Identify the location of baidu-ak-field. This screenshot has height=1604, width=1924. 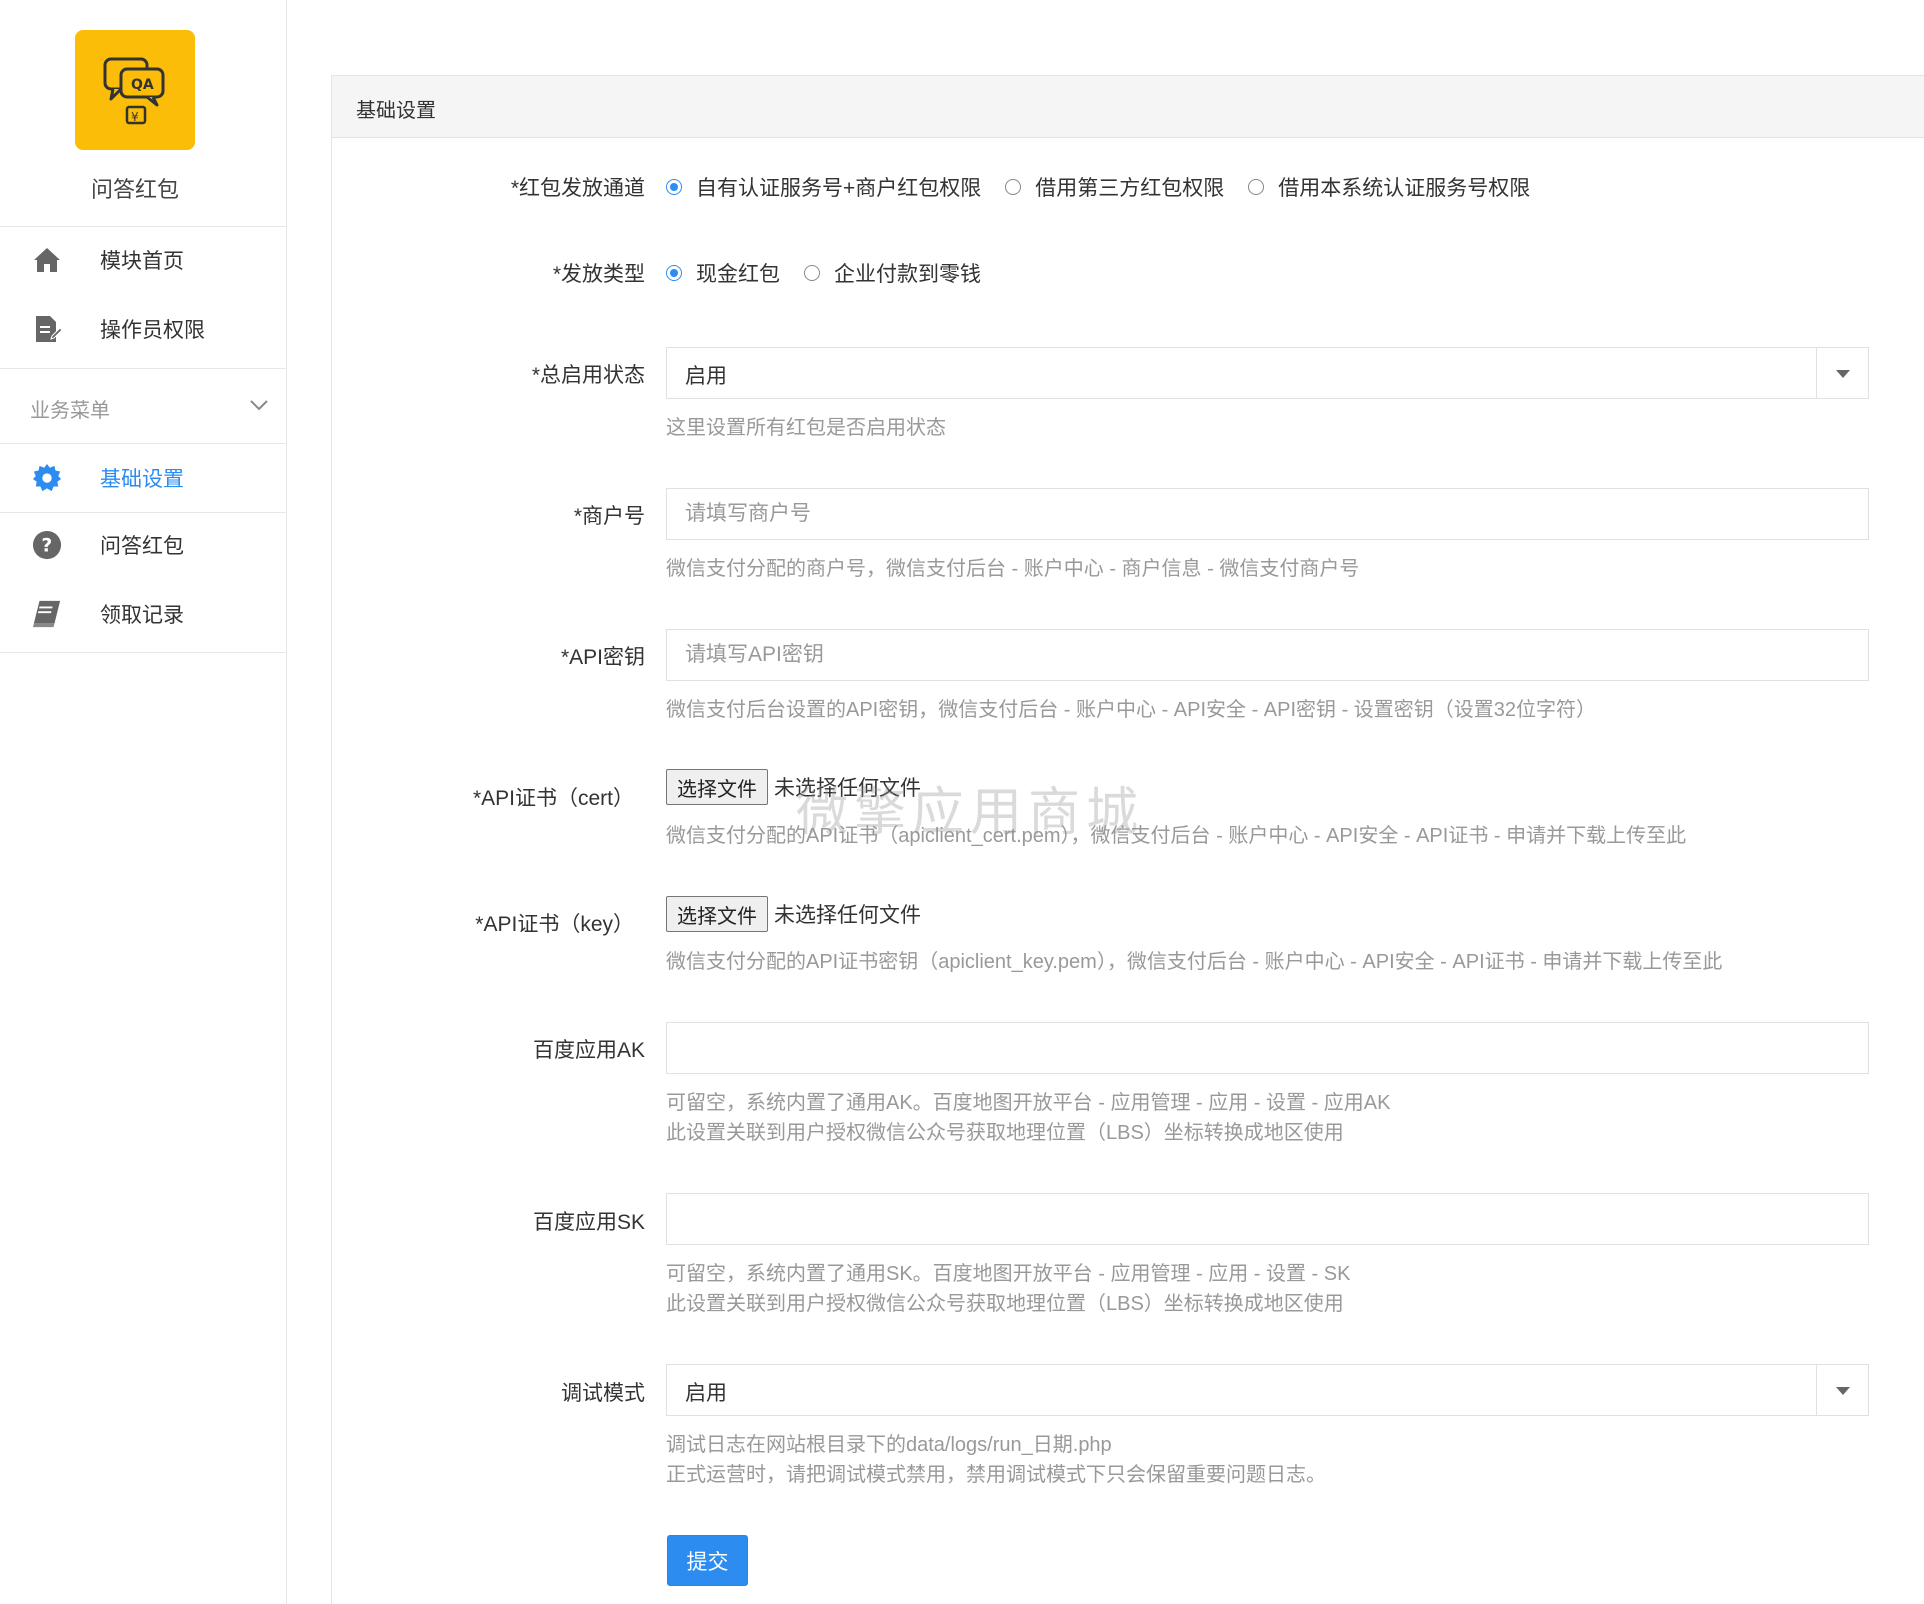
(1267, 1048).